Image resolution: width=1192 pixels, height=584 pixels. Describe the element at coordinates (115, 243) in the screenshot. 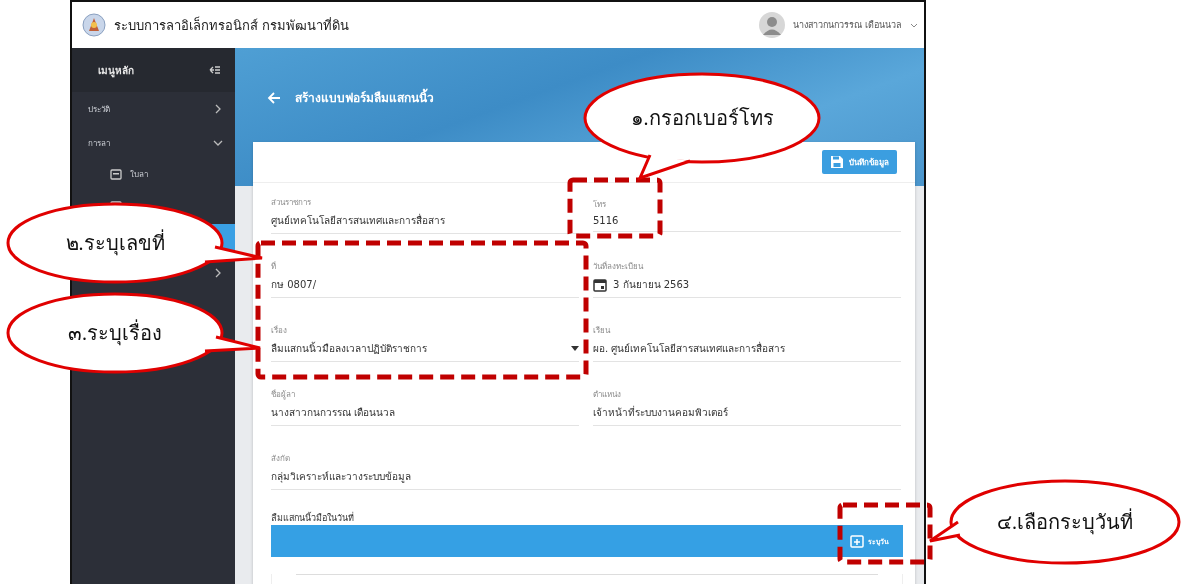

I see `callout-text: ๒.ระบุเลขที่` at that location.